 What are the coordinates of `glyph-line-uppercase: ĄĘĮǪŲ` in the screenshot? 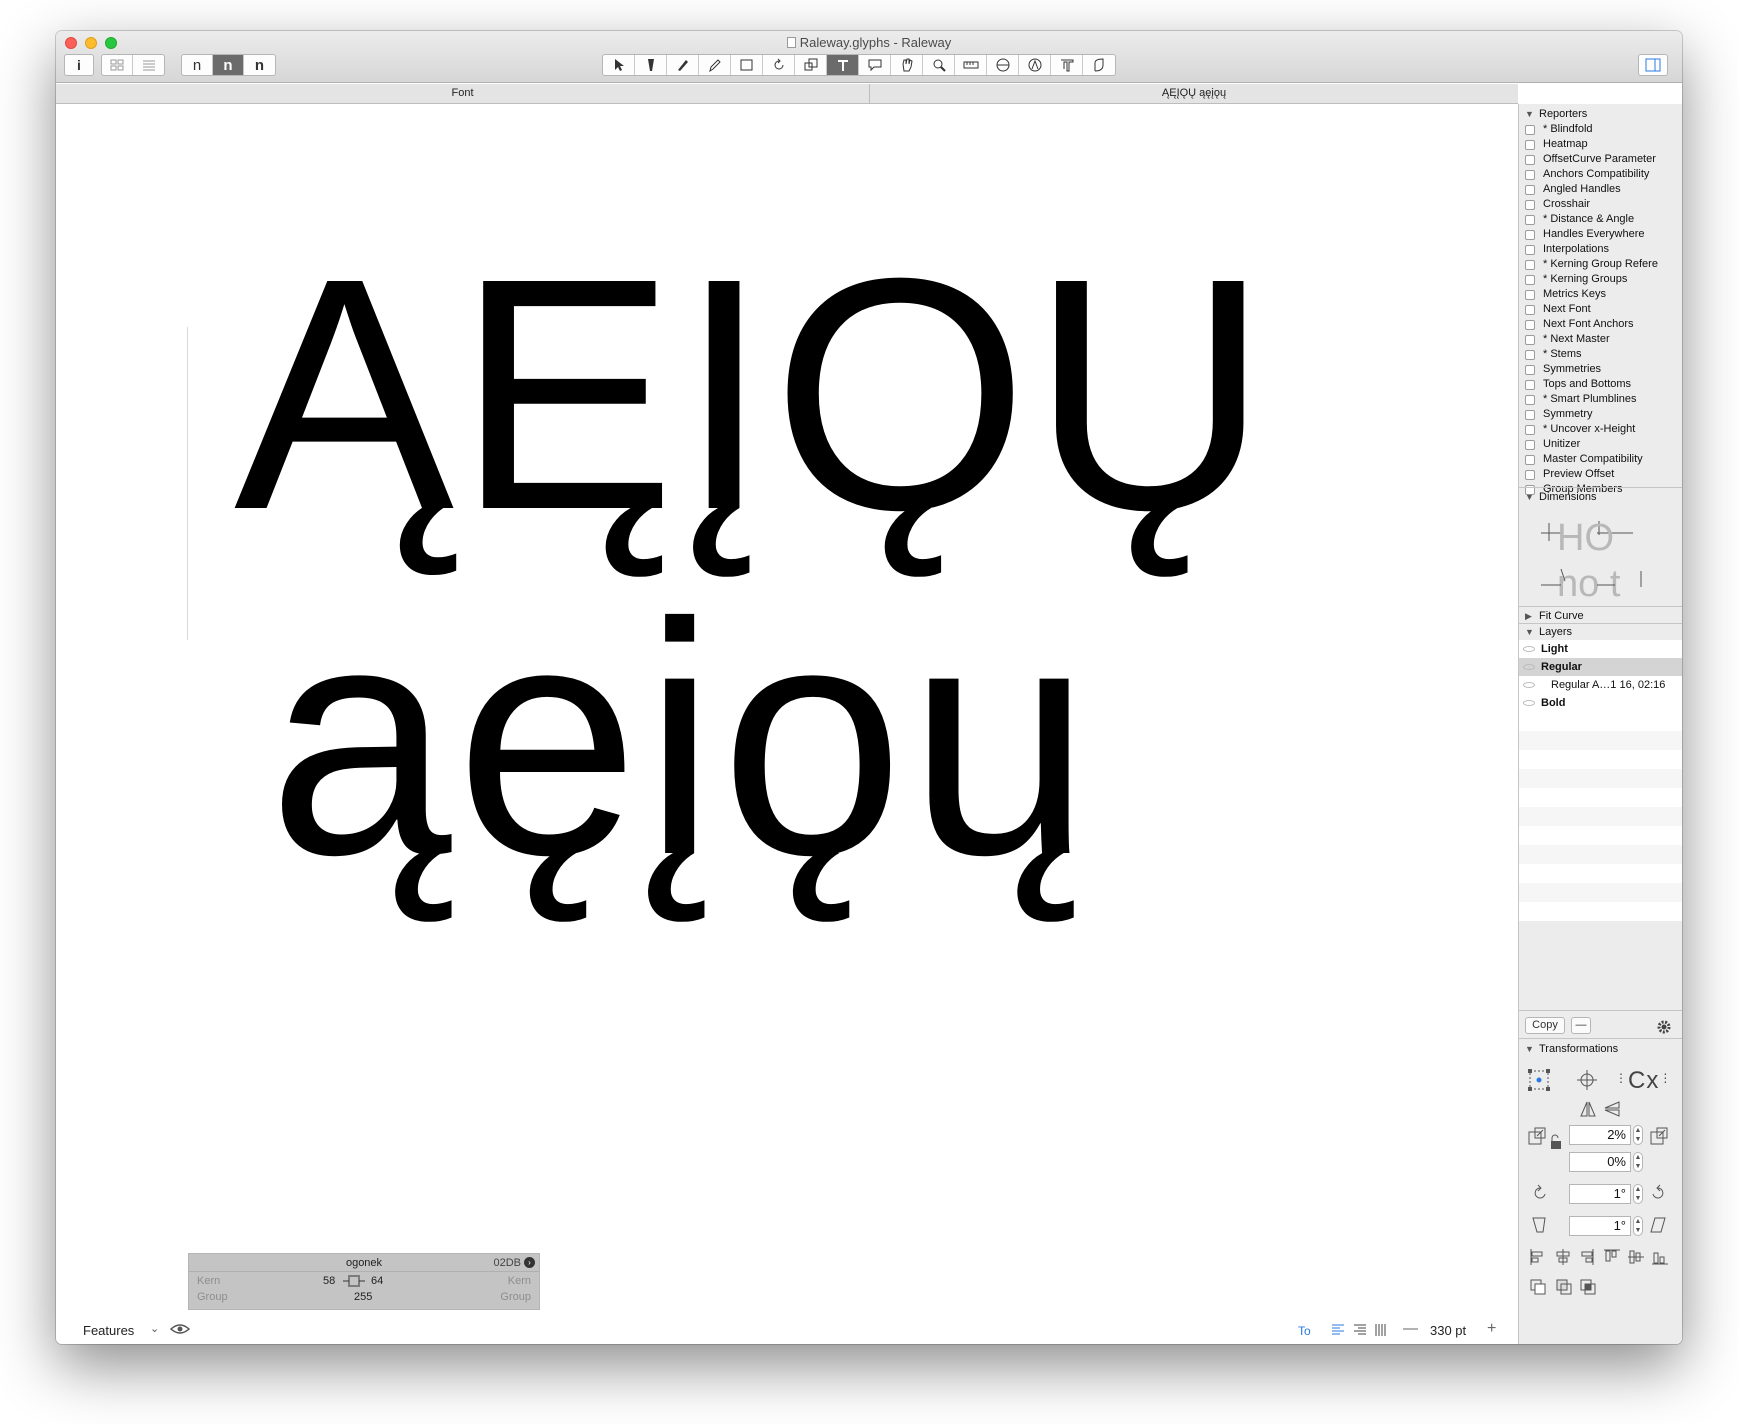 It's located at (752, 394).